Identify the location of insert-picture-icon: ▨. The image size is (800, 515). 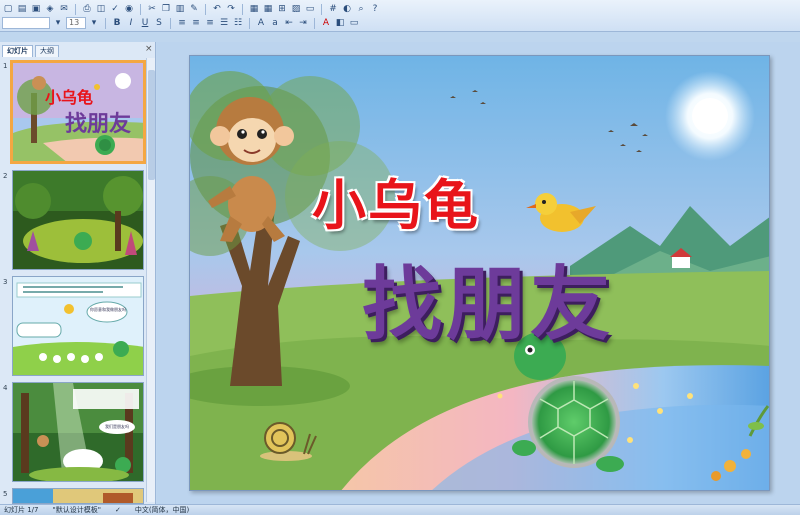
(296, 9).